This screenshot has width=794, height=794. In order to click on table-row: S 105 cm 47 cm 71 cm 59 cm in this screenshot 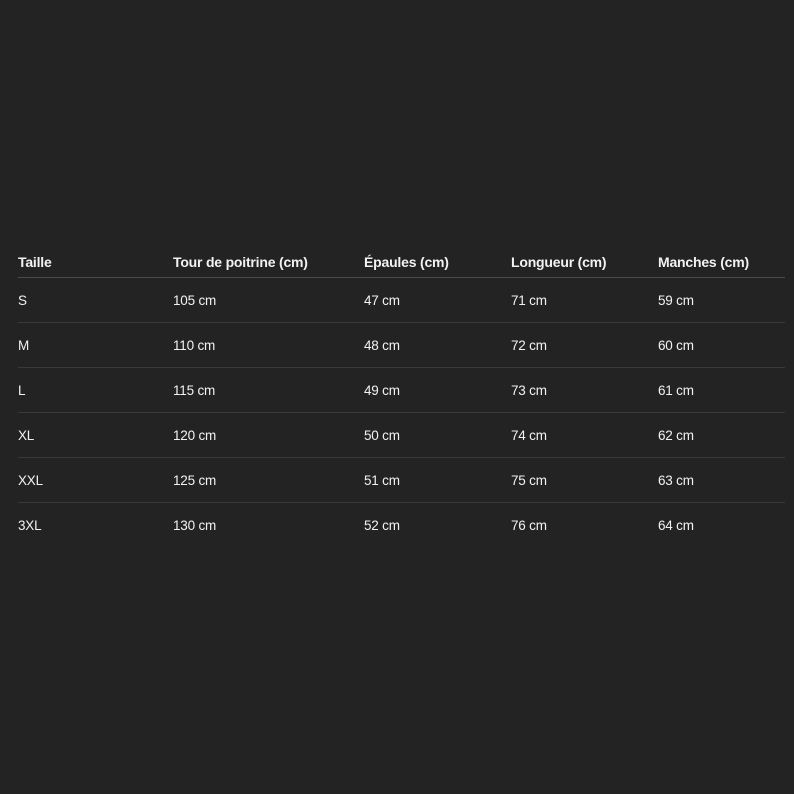, I will do `click(401, 300)`.